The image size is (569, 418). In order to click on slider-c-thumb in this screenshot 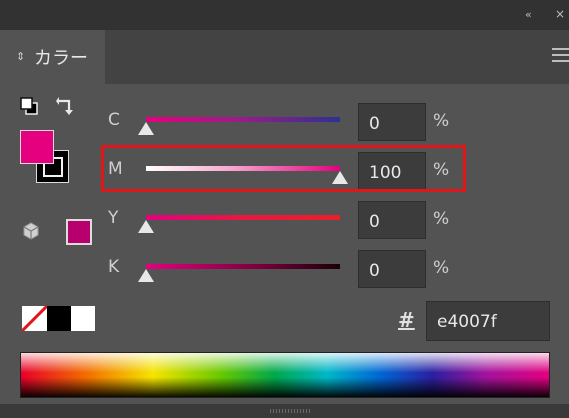, I will do `click(146, 128)`.